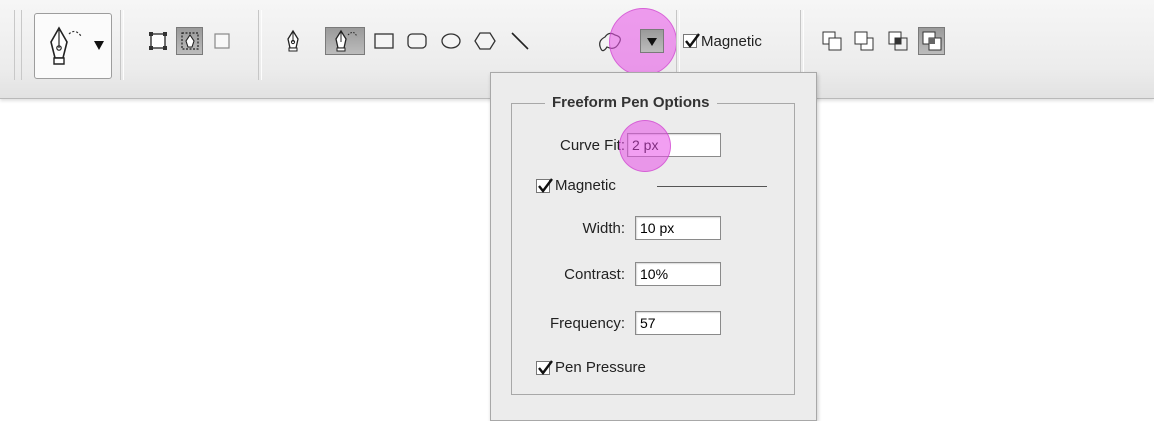 The height and width of the screenshot is (421, 1154). What do you see at coordinates (18, 45) in the screenshot?
I see `toolbar-gripper` at bounding box center [18, 45].